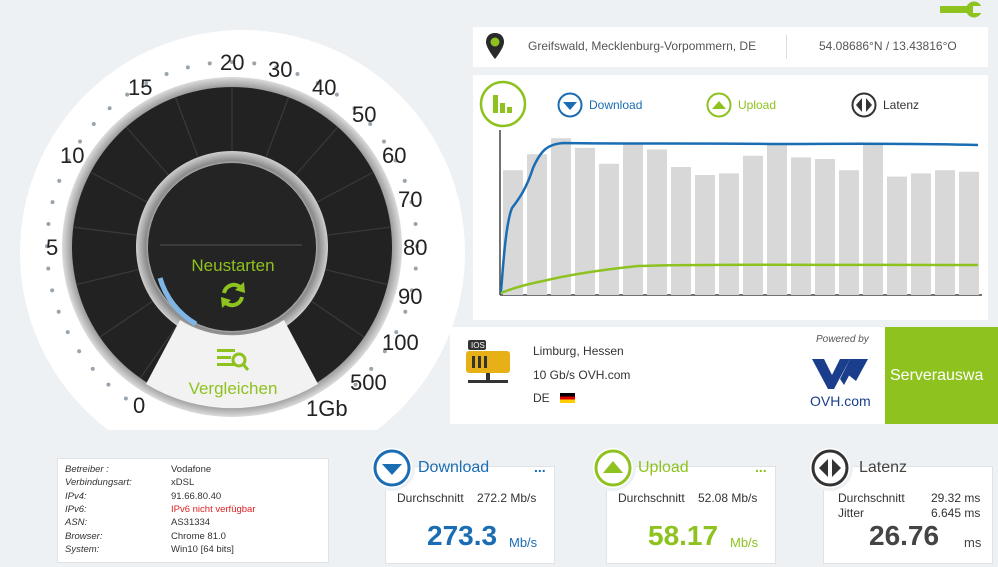 Image resolution: width=998 pixels, height=567 pixels. What do you see at coordinates (888, 46) in the screenshot?
I see `location-coords: 54.08686°N / 13.43816°O` at bounding box center [888, 46].